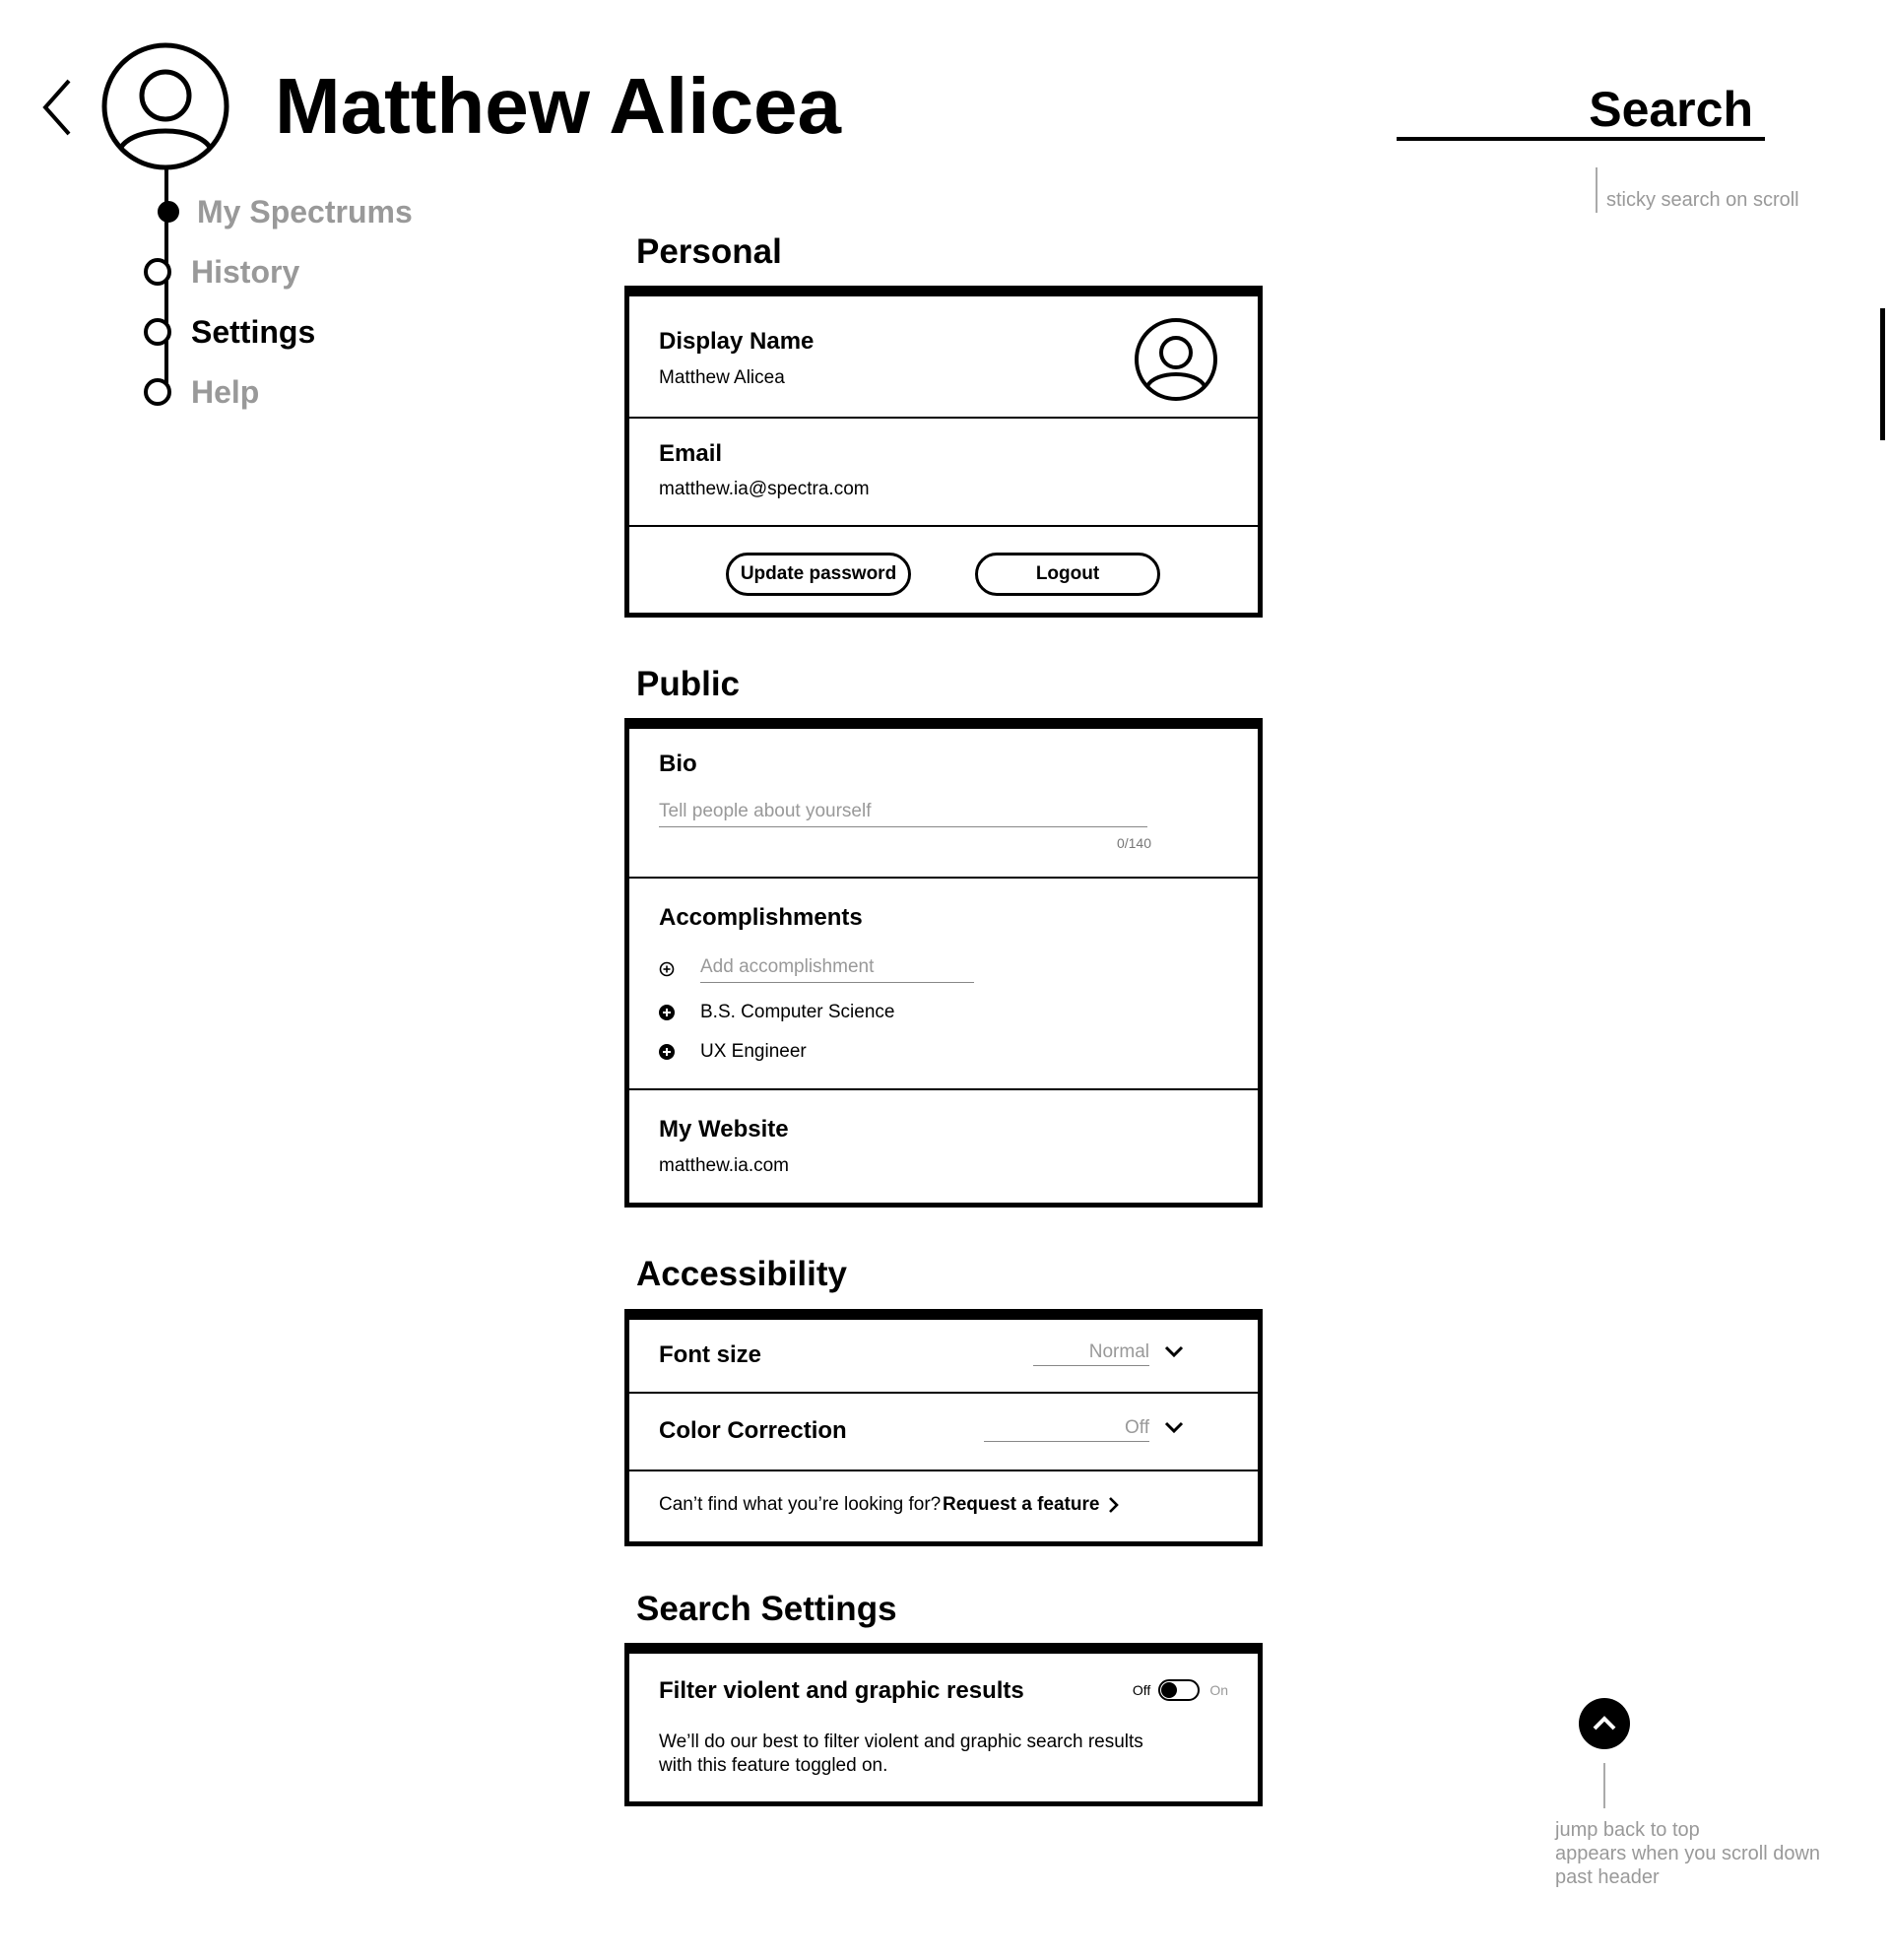 This screenshot has width=1891, height=1960. I want to click on toggle-knob, so click(1170, 1690).